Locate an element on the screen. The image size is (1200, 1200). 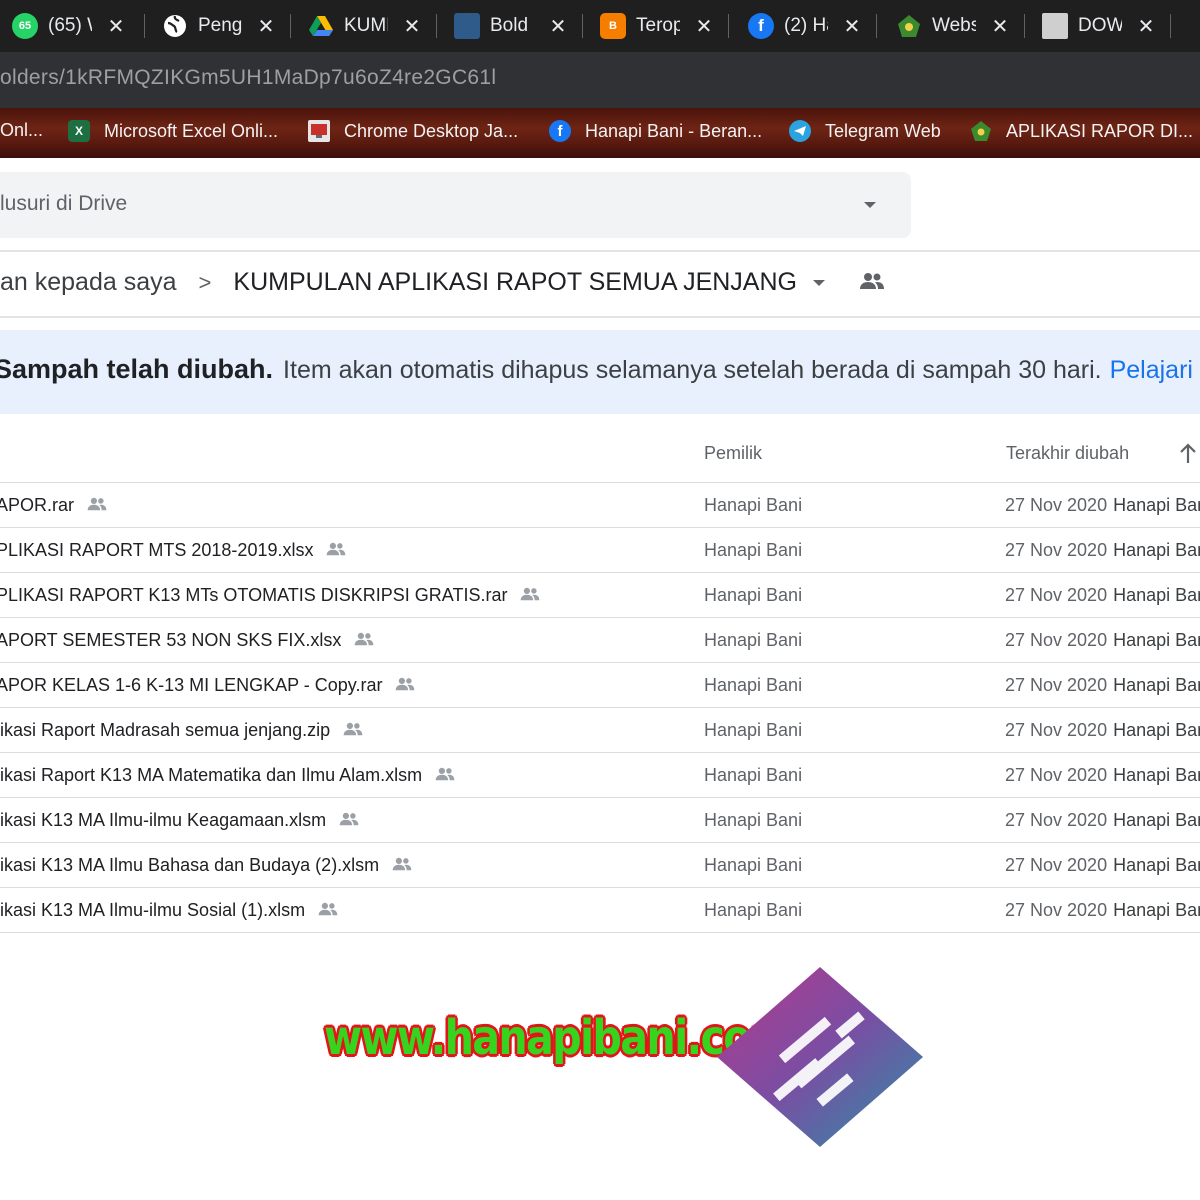
column-header-last-modified: Terakhir diubah is located at coordinates (1067, 453).